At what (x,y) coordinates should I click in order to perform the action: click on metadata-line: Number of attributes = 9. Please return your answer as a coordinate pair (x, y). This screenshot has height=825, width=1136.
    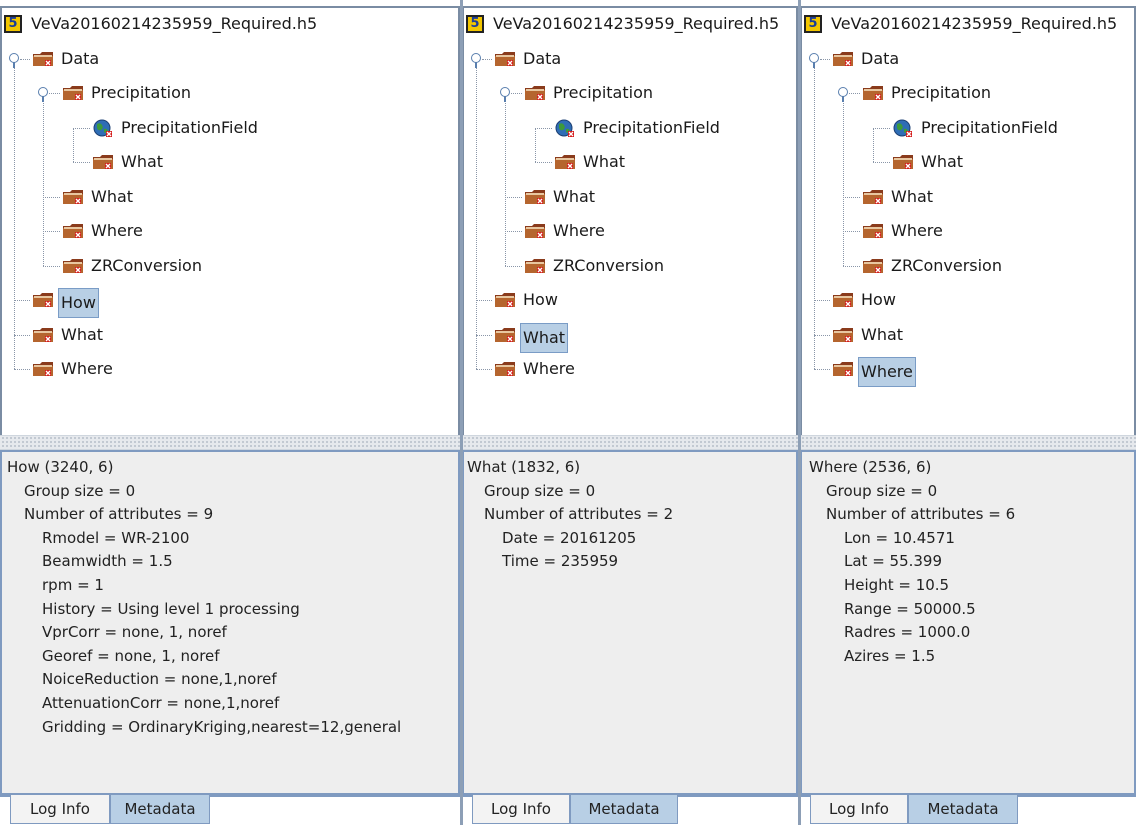
    Looking at the image, I should click on (119, 514).